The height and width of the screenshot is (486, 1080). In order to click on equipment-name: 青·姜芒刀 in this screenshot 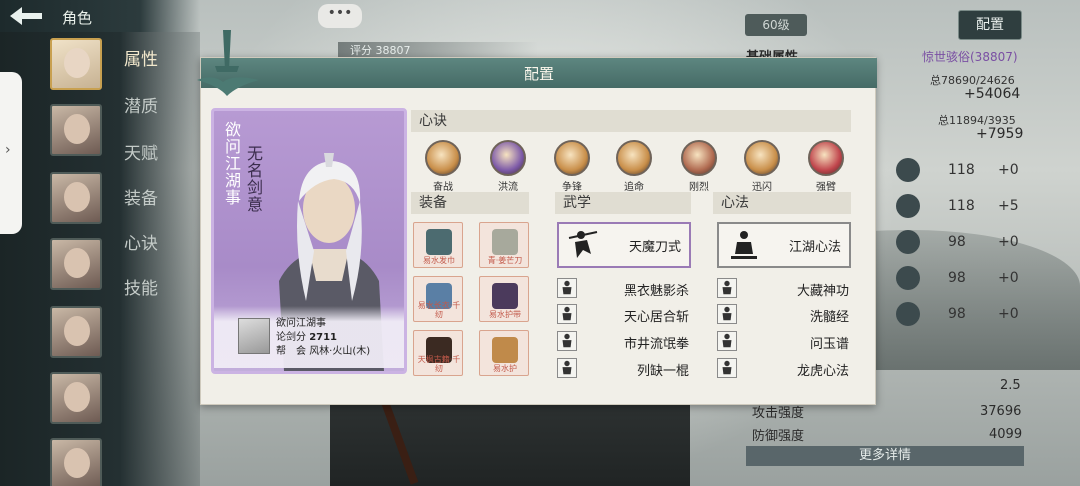, I will do `click(505, 260)`.